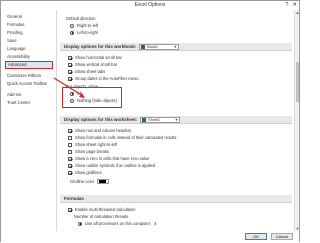 The height and width of the screenshot is (243, 320). I want to click on cancel-button: Cancel, so click(282, 236).